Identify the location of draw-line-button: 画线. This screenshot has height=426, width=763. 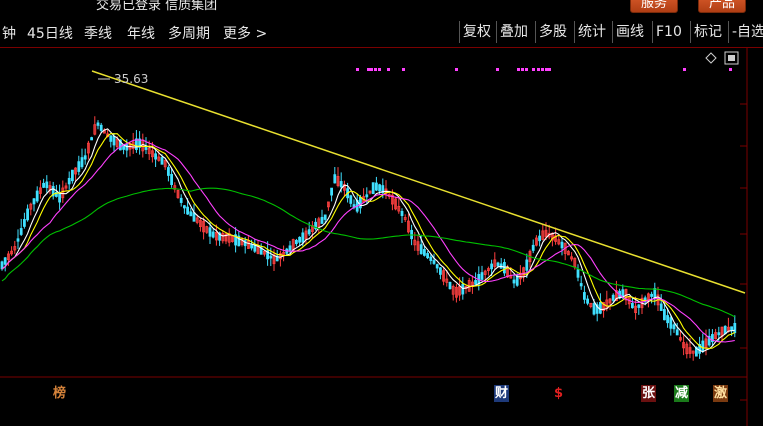
(629, 32).